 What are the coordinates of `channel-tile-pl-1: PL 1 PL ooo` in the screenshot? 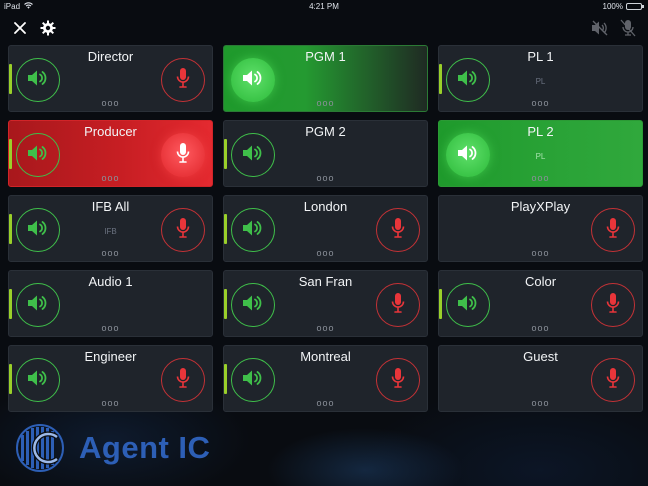 It's located at (540, 78).